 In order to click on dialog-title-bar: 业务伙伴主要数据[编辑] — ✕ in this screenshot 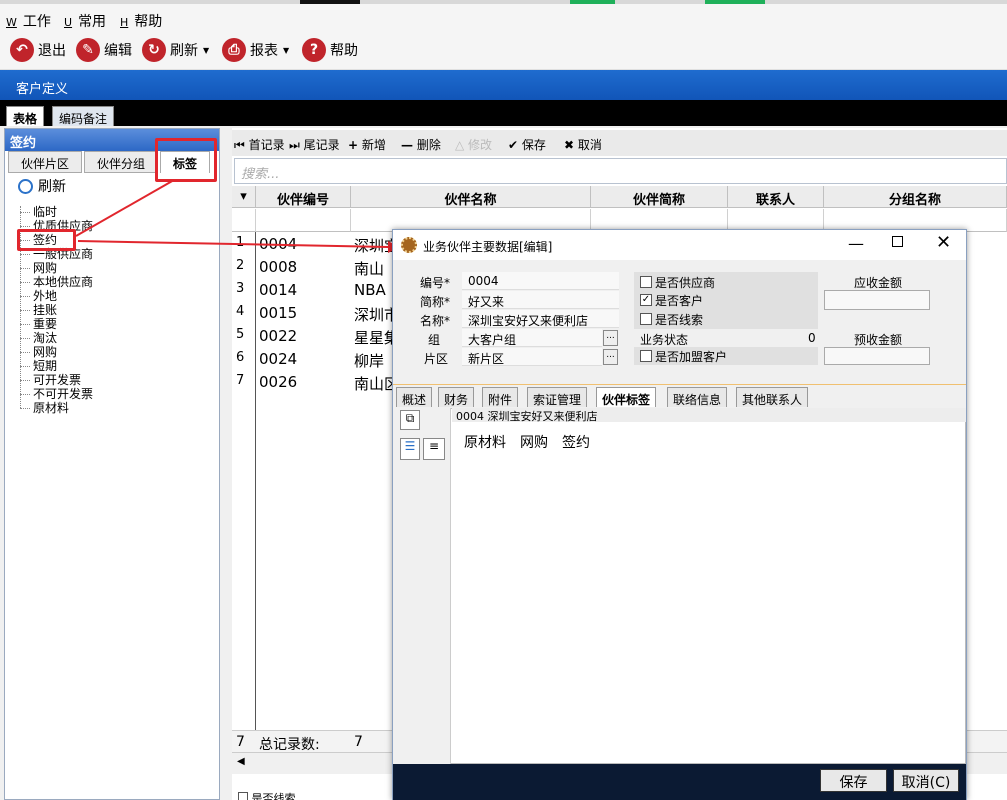, I will do `click(679, 245)`.